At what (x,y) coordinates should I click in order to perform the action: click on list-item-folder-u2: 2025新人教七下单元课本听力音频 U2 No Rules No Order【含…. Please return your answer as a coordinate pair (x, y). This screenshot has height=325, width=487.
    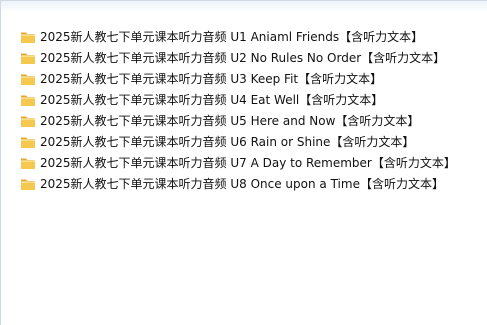
    Looking at the image, I should click on (238, 57).